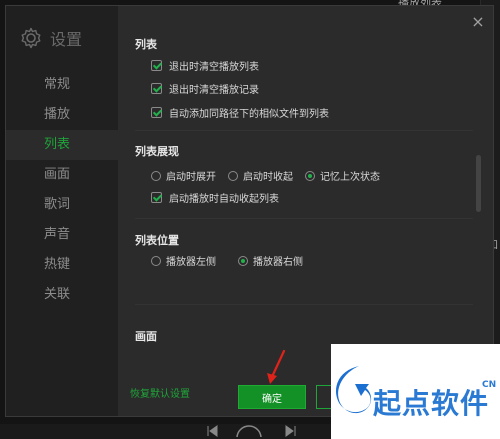 This screenshot has height=439, width=500. I want to click on option-label: 自动添加同路径下的相似文件到列表, so click(249, 114).